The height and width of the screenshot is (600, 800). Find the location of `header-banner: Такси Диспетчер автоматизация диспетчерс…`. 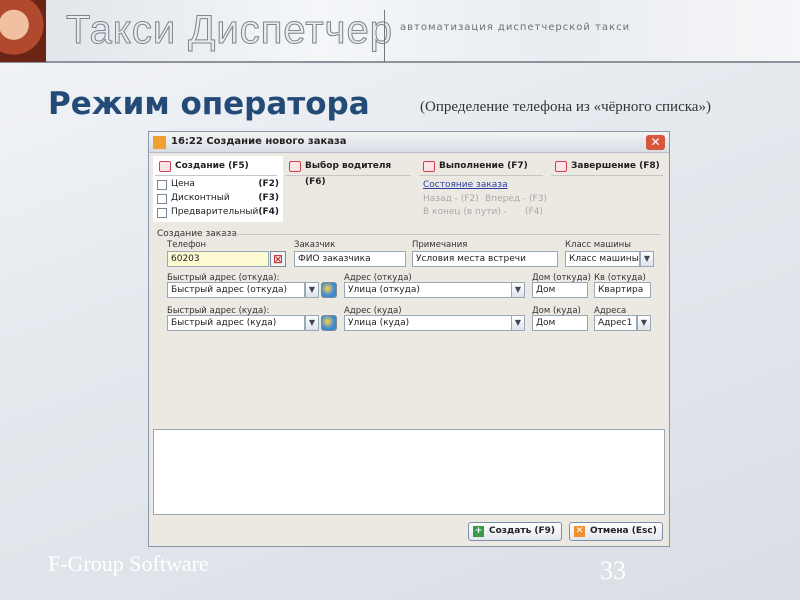

header-banner: Такси Диспетчер автоматизация диспетчерс… is located at coordinates (400, 31).